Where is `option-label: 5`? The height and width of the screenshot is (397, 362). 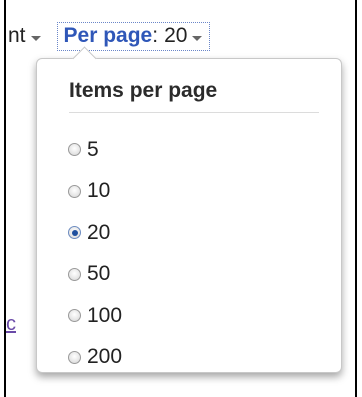 option-label: 5 is located at coordinates (93, 149).